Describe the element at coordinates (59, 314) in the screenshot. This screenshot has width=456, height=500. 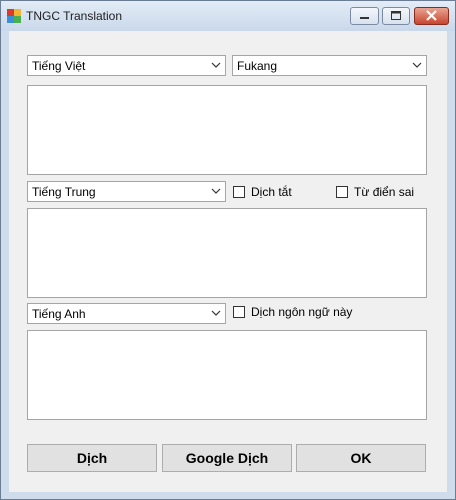
I see `english-language-value: Tiếng Anh` at that location.